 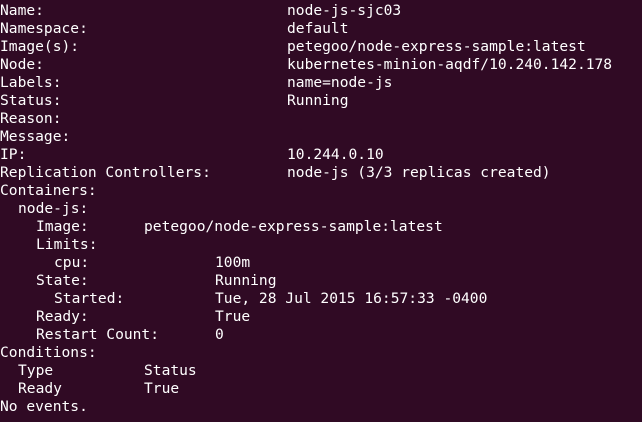 I want to click on name-value: node-js-sjc03, so click(x=344, y=10).